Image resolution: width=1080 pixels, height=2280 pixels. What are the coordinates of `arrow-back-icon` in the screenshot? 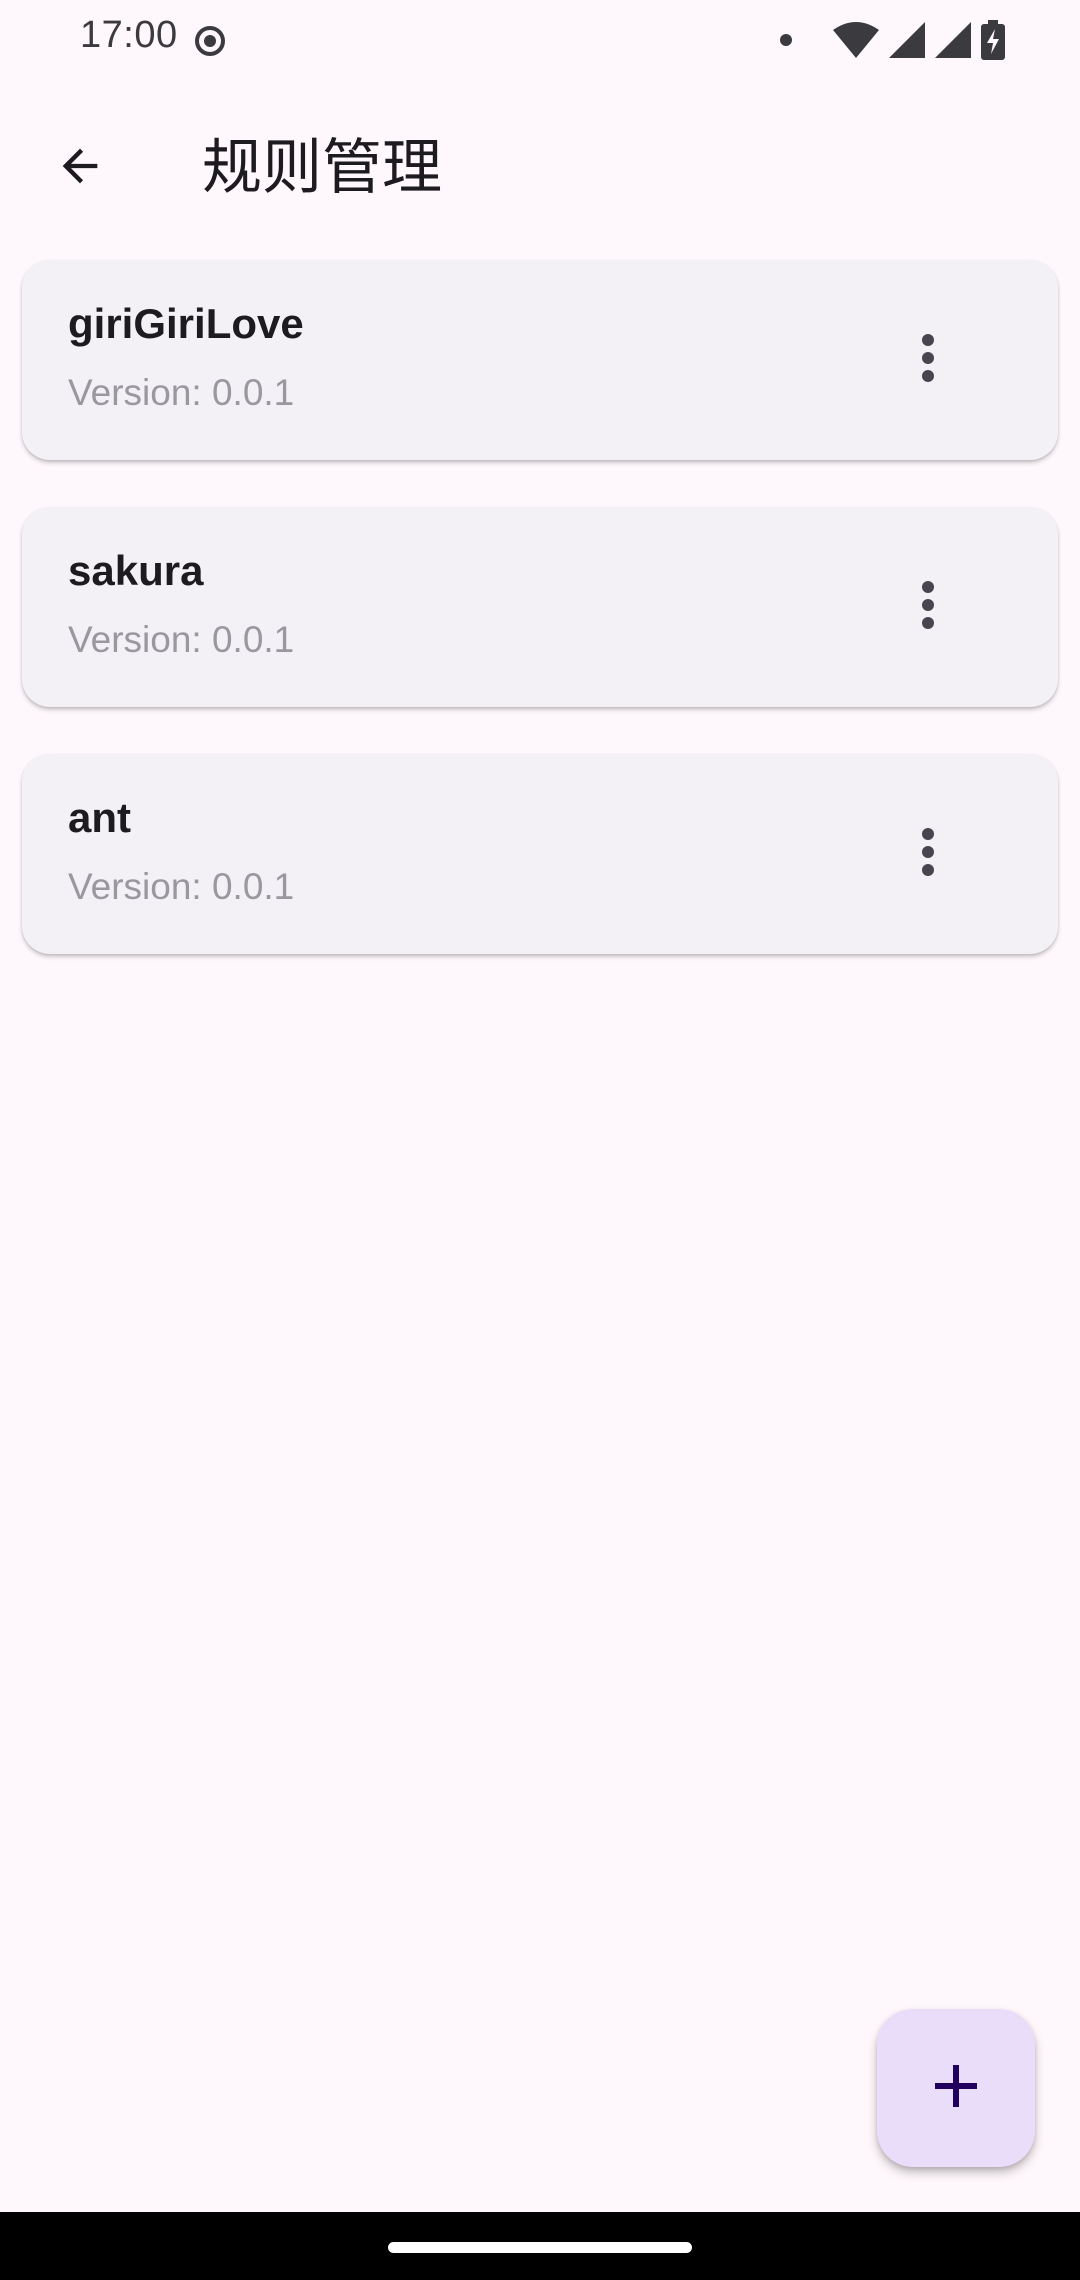 It's located at (80, 168).